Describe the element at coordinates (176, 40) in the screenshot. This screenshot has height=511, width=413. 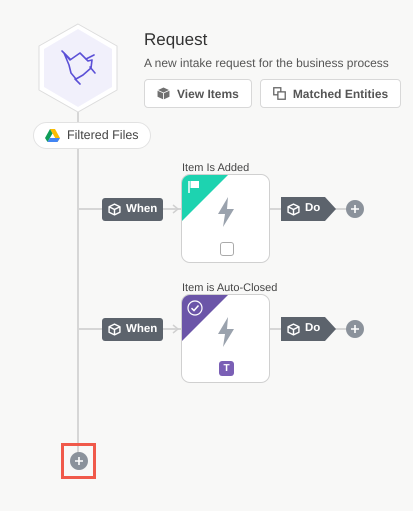
I see `process-title: Request` at that location.